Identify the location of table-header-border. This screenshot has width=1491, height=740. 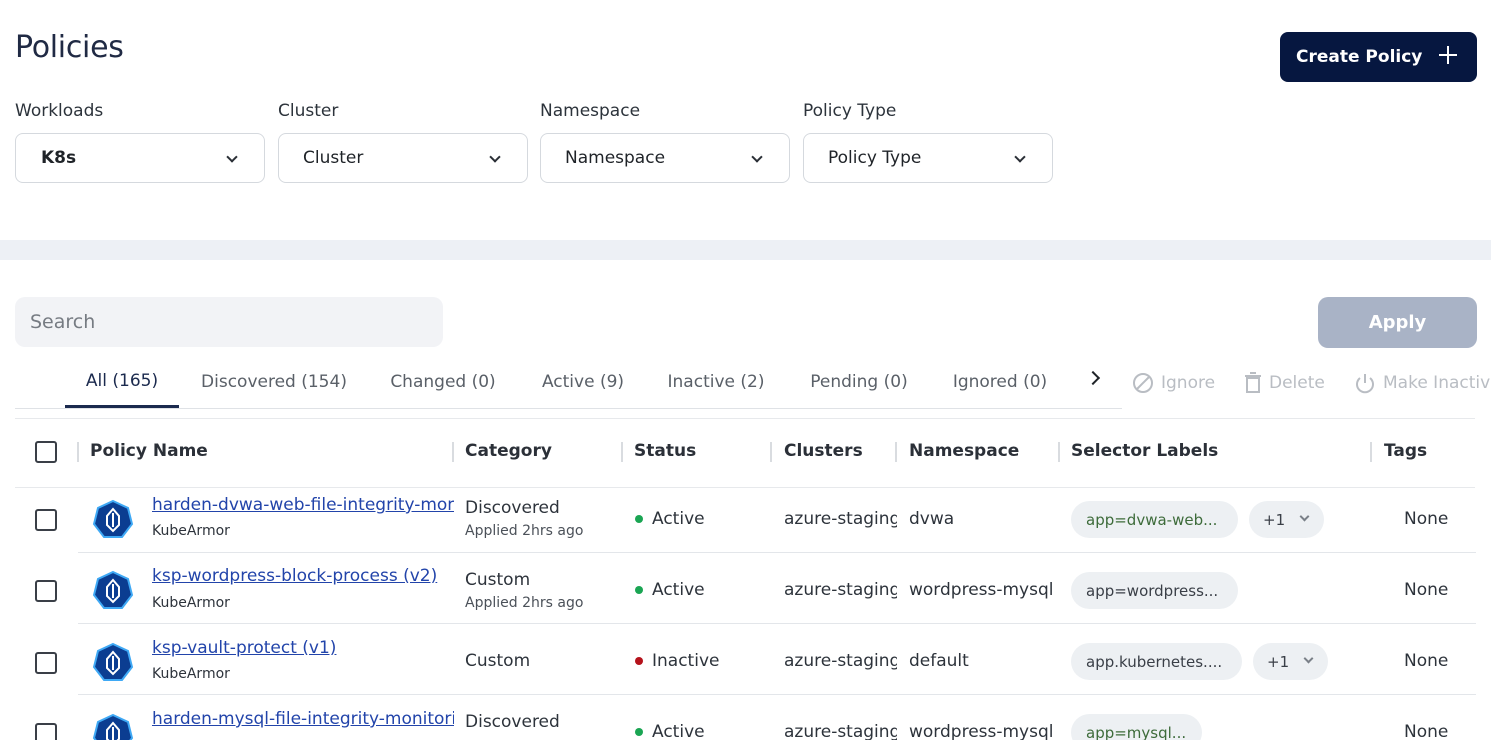
(745, 487).